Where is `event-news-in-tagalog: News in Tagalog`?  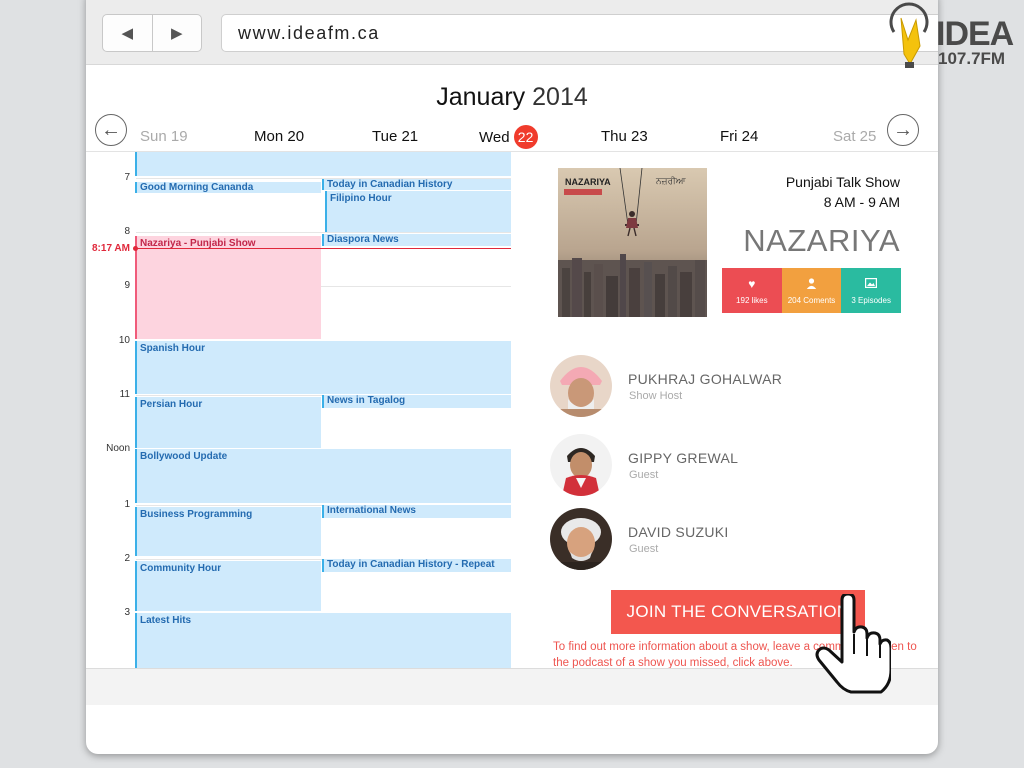 event-news-in-tagalog: News in Tagalog is located at coordinates (416, 401).